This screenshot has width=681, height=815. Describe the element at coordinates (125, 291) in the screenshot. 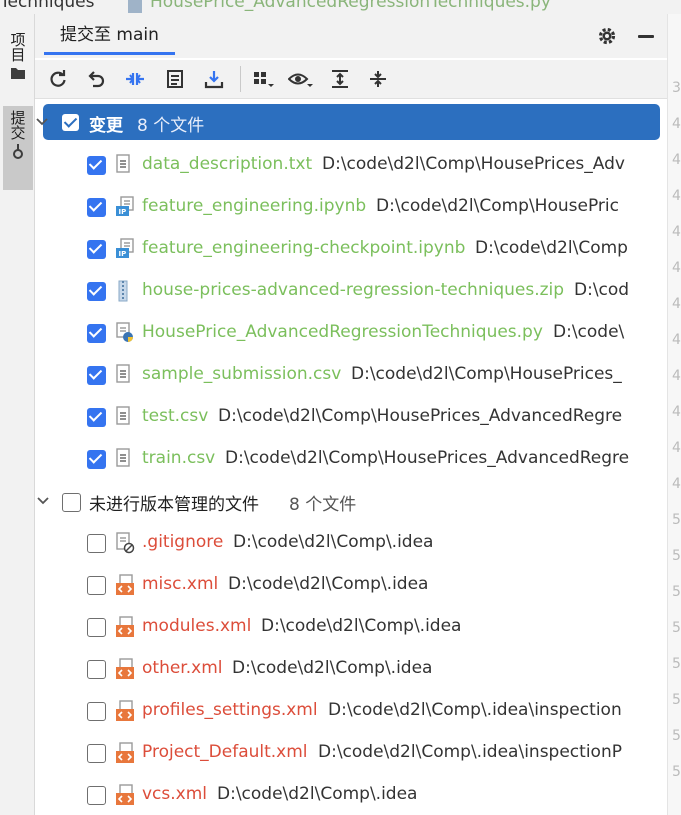

I see `archive-file-icon` at that location.